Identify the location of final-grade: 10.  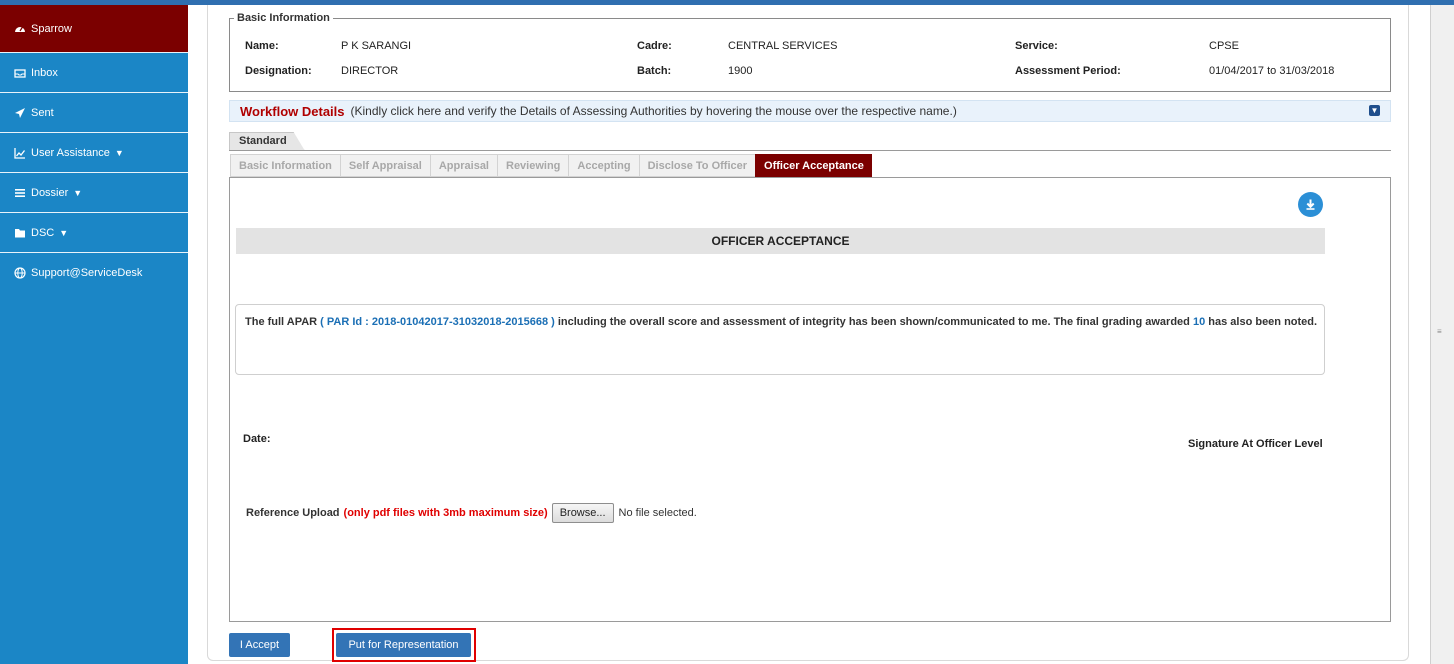
(1199, 322).